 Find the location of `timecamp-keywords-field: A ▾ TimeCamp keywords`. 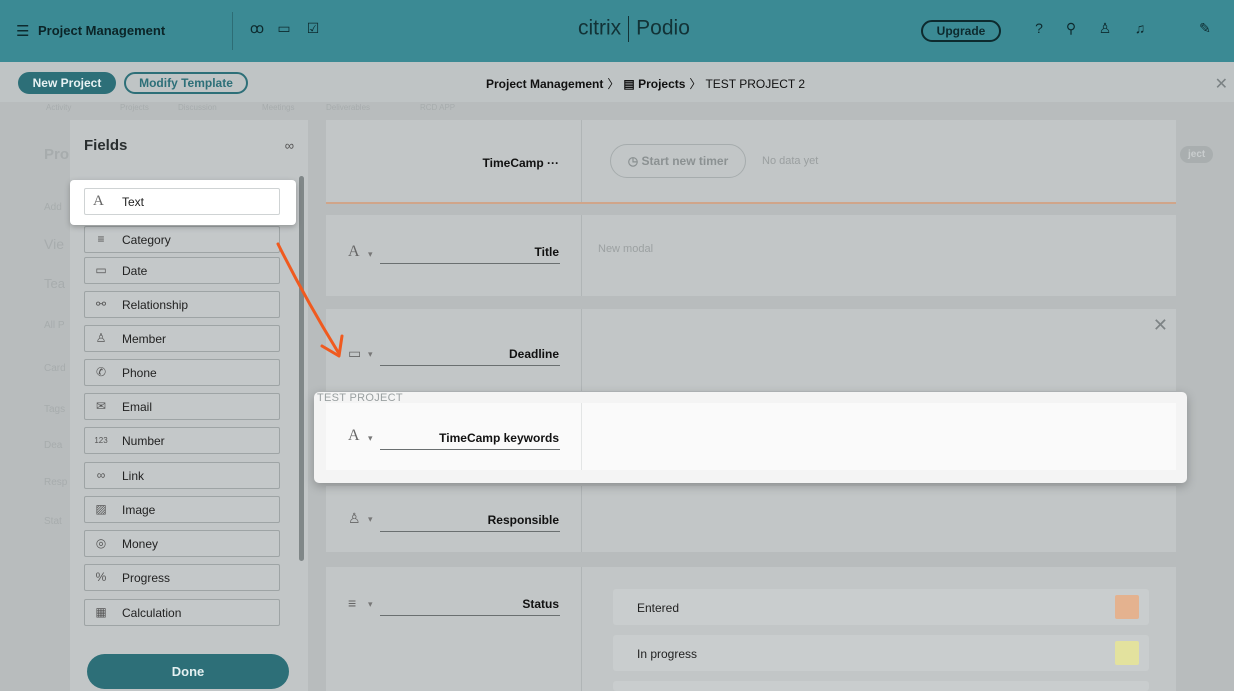

timecamp-keywords-field: A ▾ TimeCamp keywords is located at coordinates (751, 436).